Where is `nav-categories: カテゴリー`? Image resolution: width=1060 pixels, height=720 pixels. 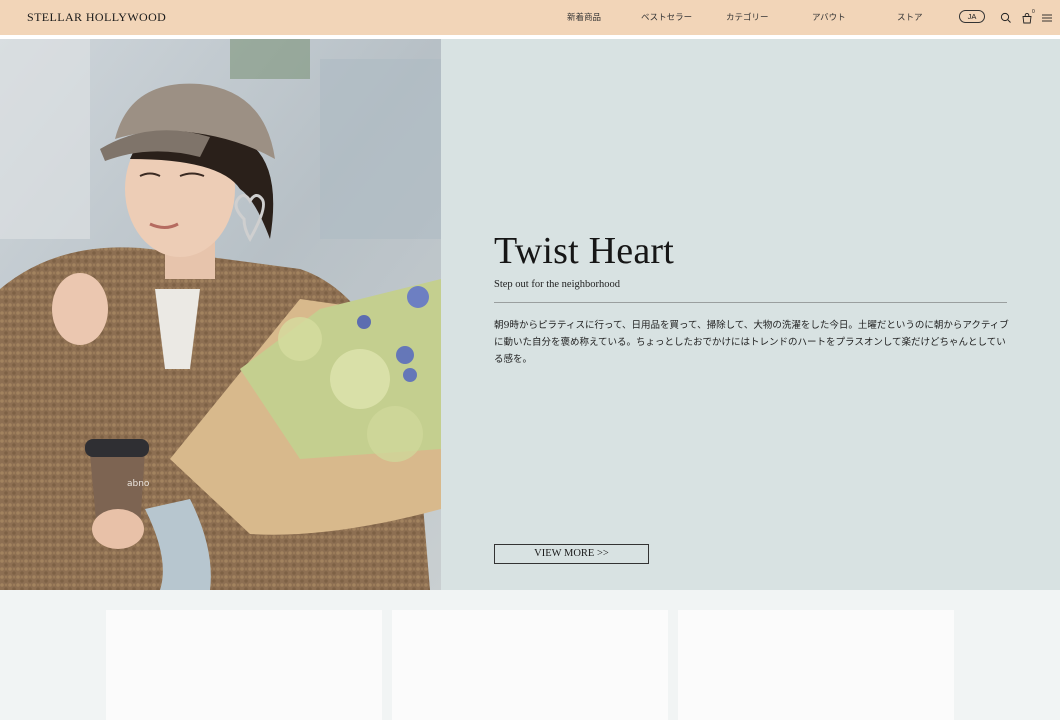 nav-categories: カテゴリー is located at coordinates (747, 17).